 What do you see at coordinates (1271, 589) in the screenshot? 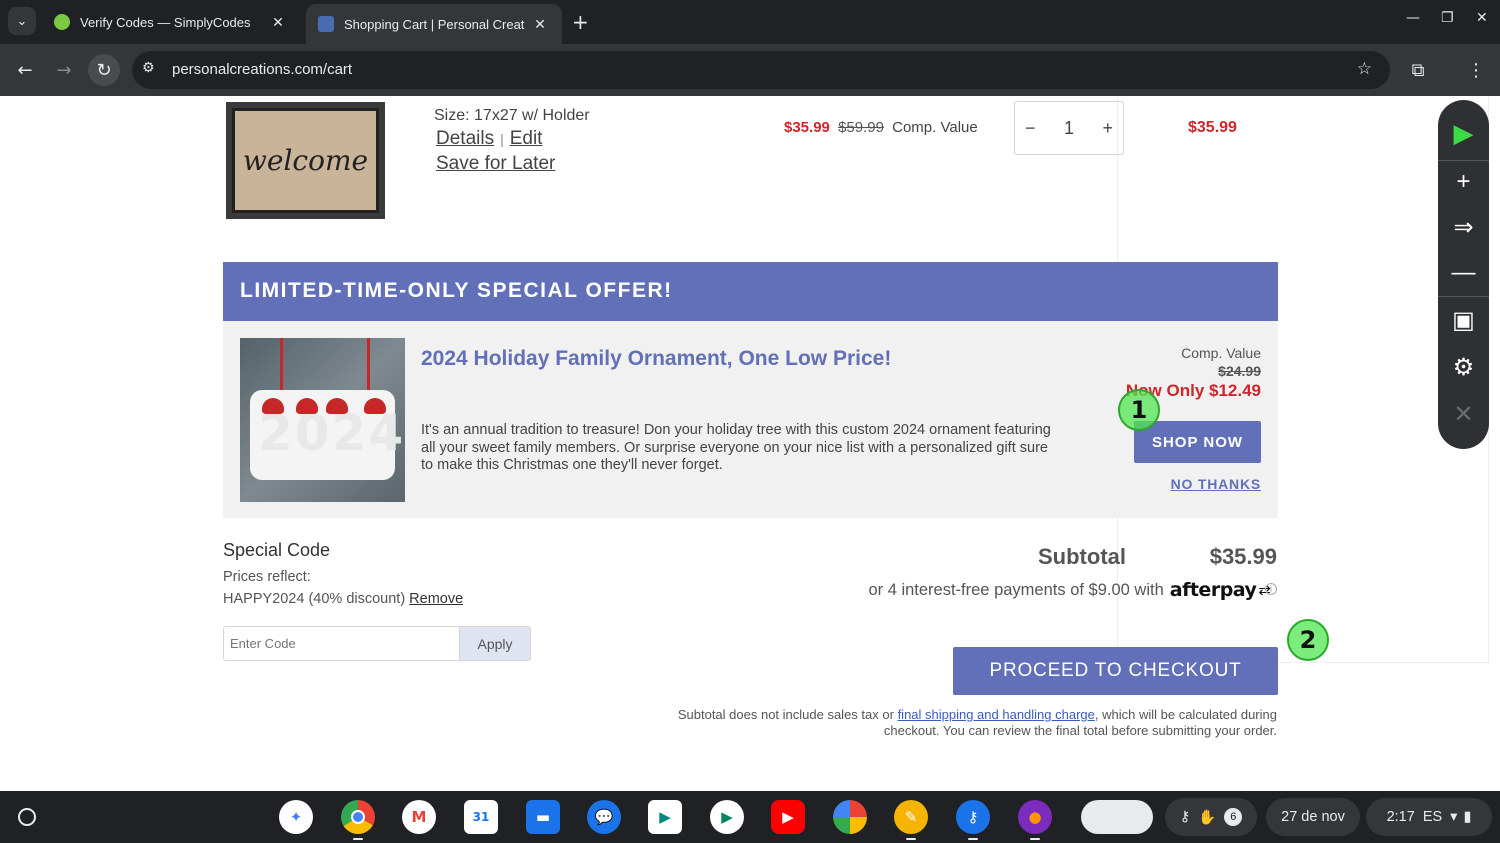
I see `info-icon: i` at bounding box center [1271, 589].